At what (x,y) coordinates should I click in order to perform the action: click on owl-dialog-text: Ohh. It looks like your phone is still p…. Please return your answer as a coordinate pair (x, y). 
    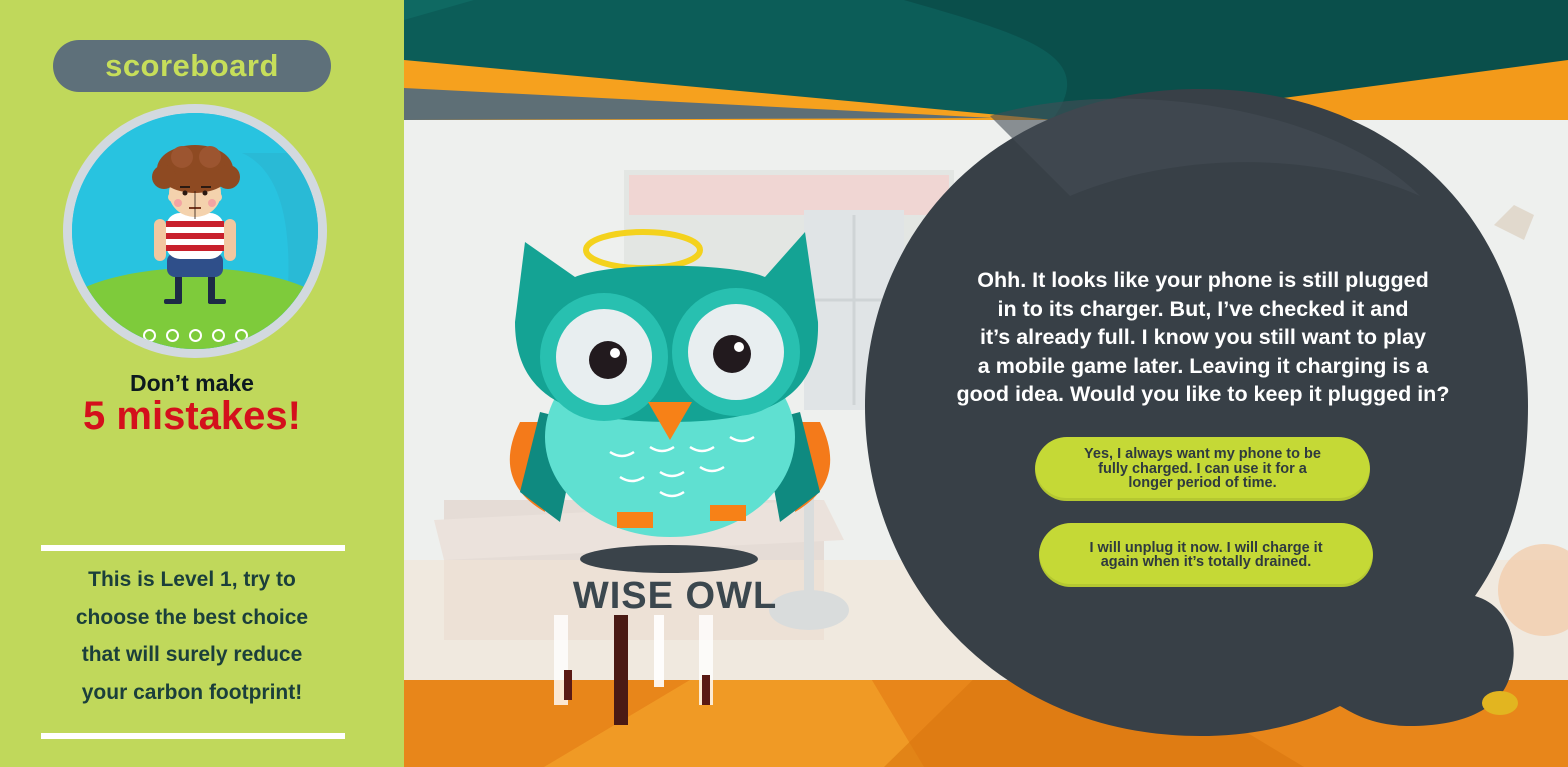
    Looking at the image, I should click on (1203, 337).